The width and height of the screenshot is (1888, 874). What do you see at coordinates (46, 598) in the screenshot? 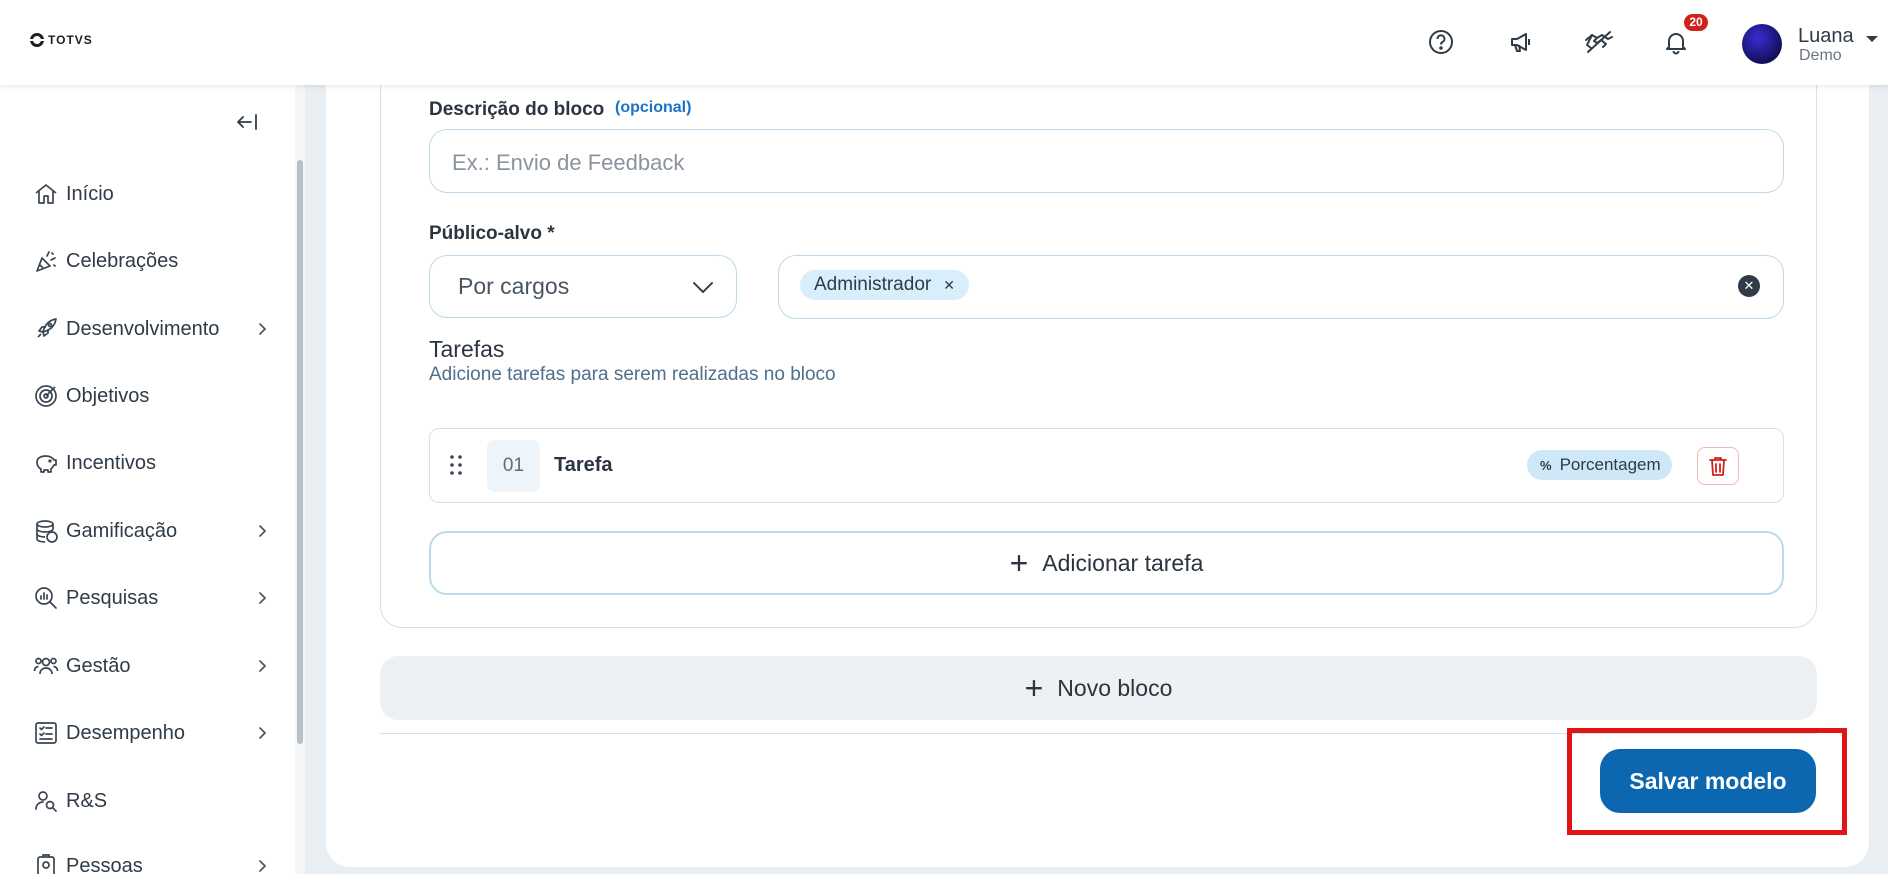
I see `search-chart-icon` at bounding box center [46, 598].